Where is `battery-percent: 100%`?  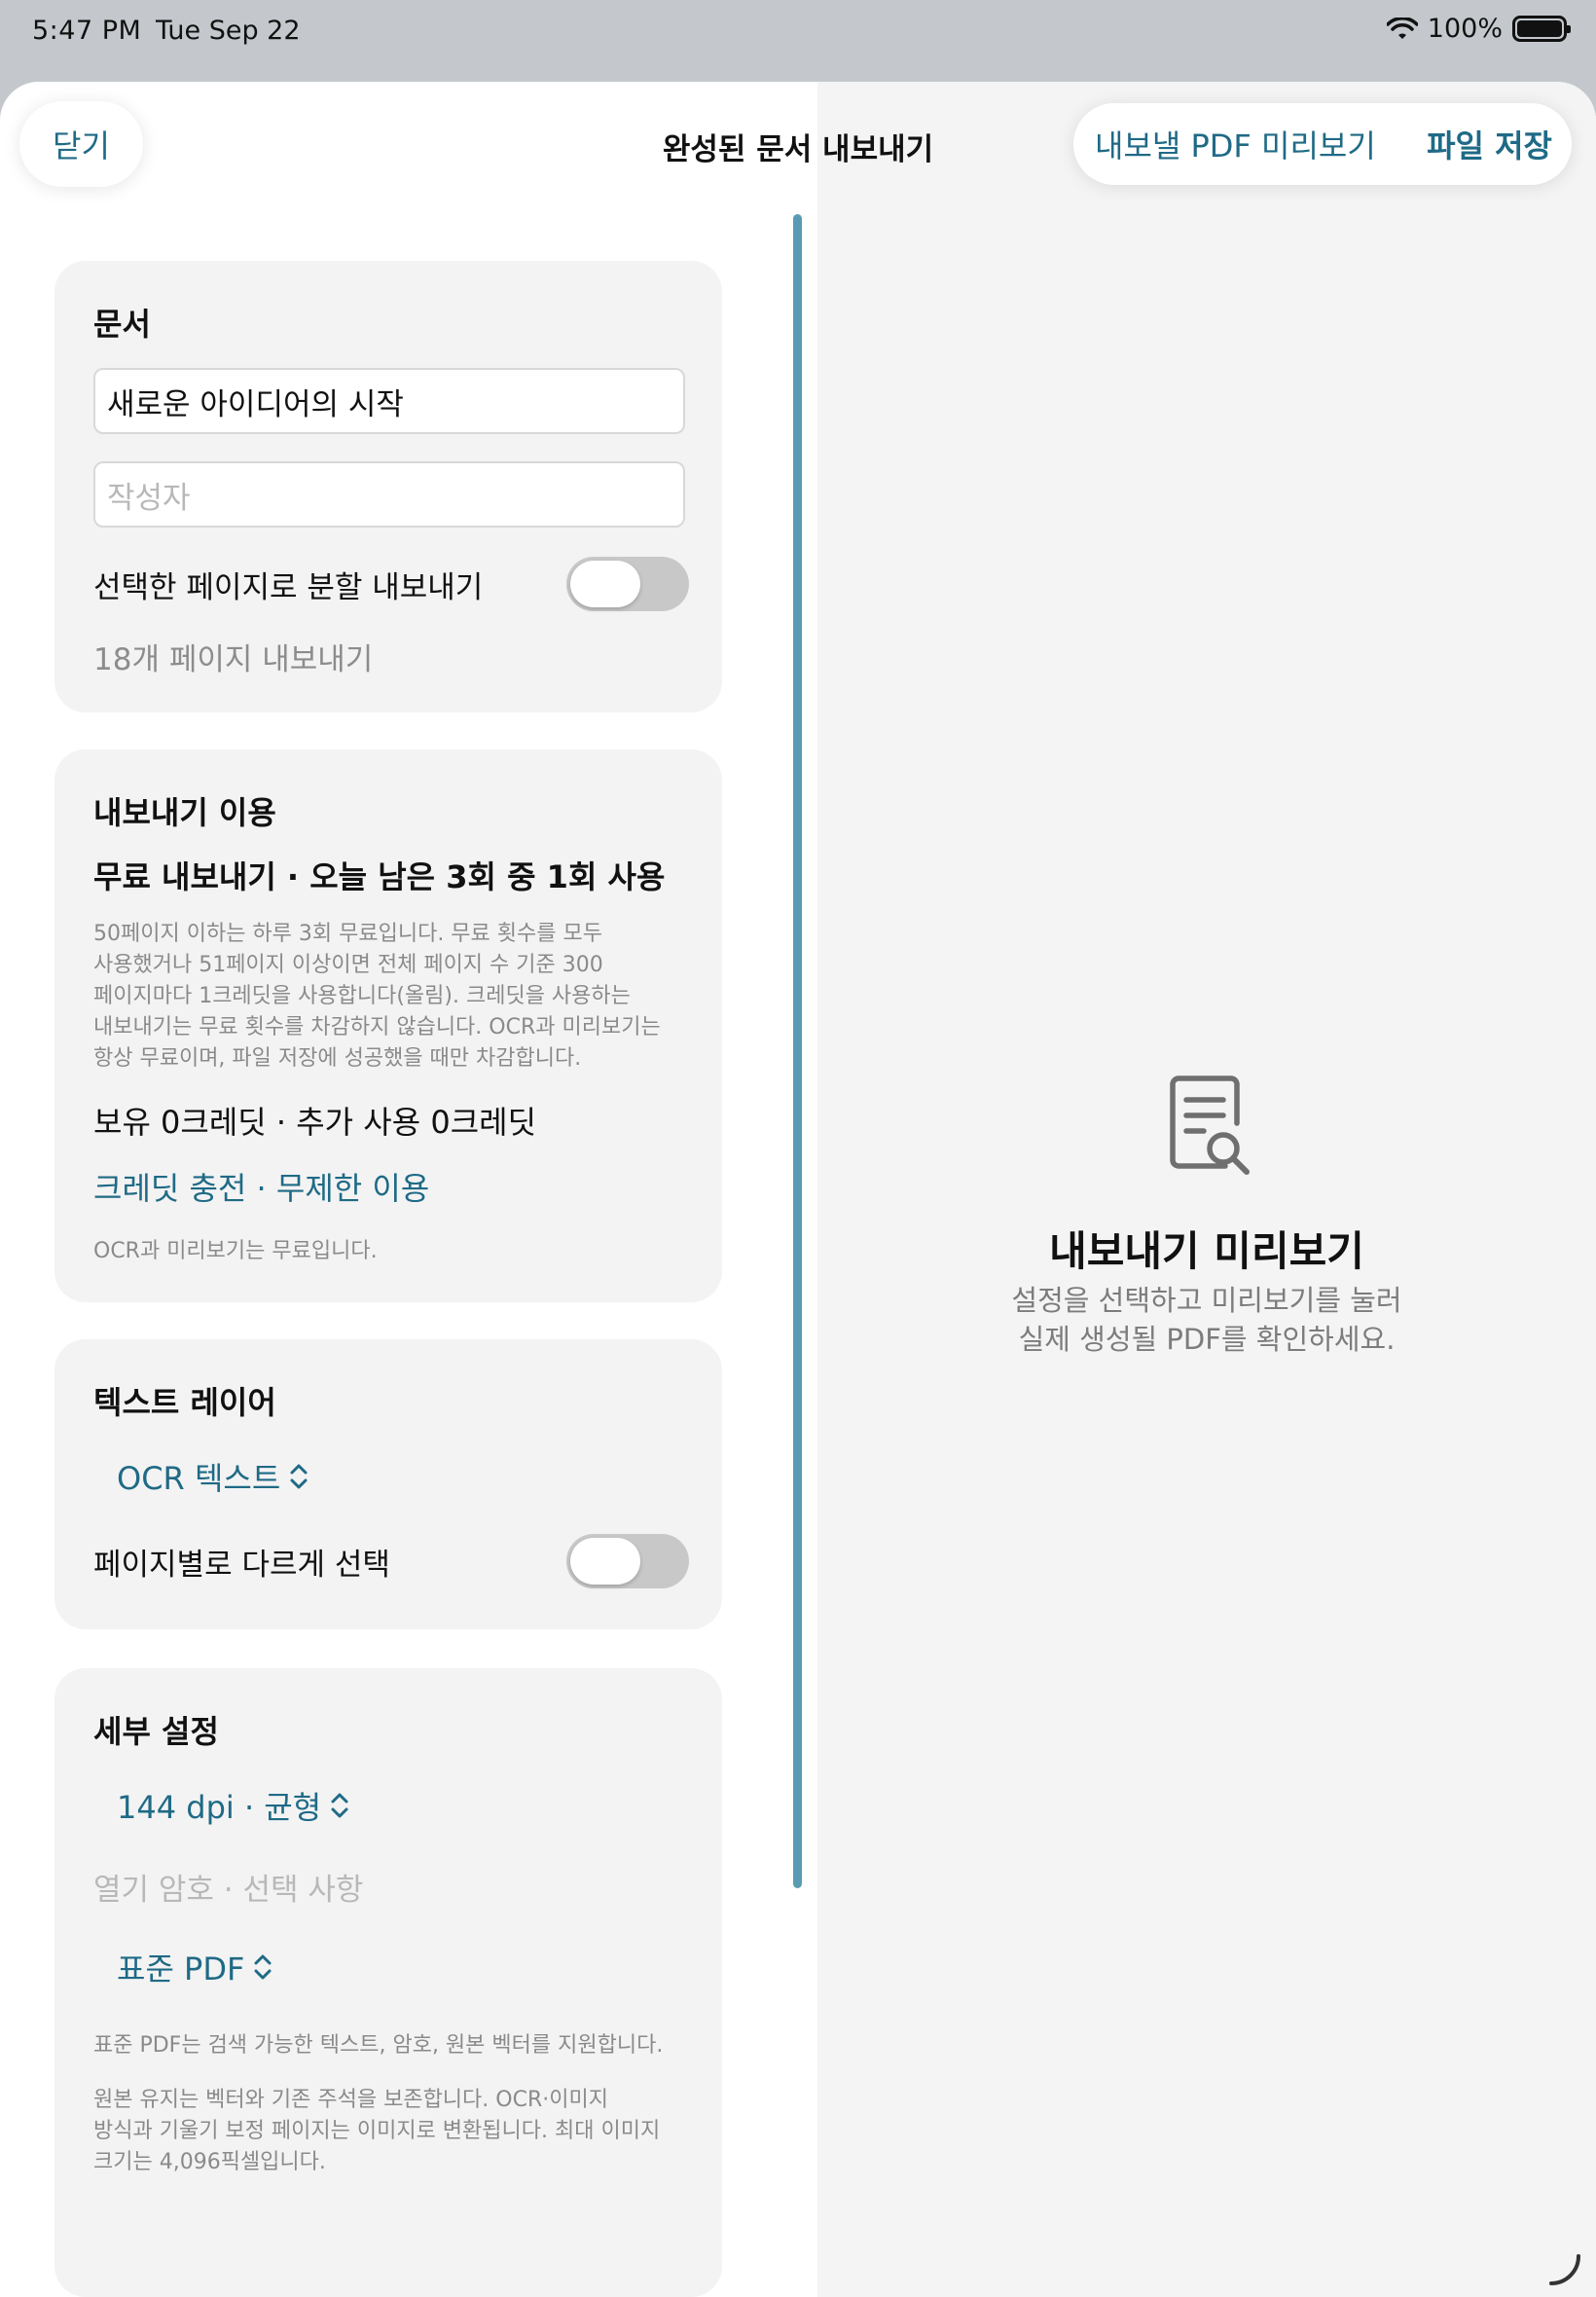
battery-percent: 100% is located at coordinates (1465, 29).